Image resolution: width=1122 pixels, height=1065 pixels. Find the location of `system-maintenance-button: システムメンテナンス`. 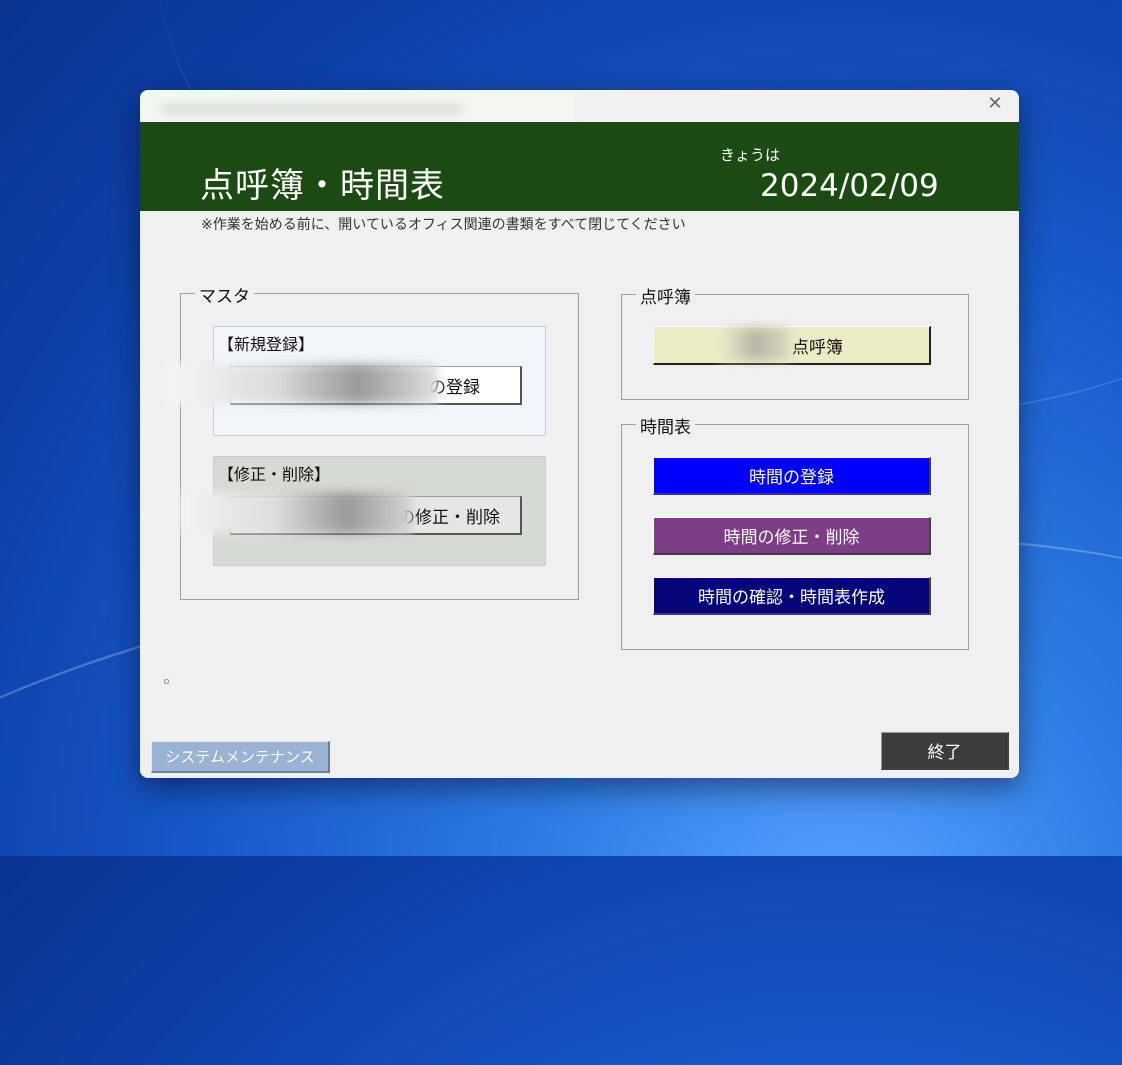

system-maintenance-button: システムメンテナンス is located at coordinates (240, 757).